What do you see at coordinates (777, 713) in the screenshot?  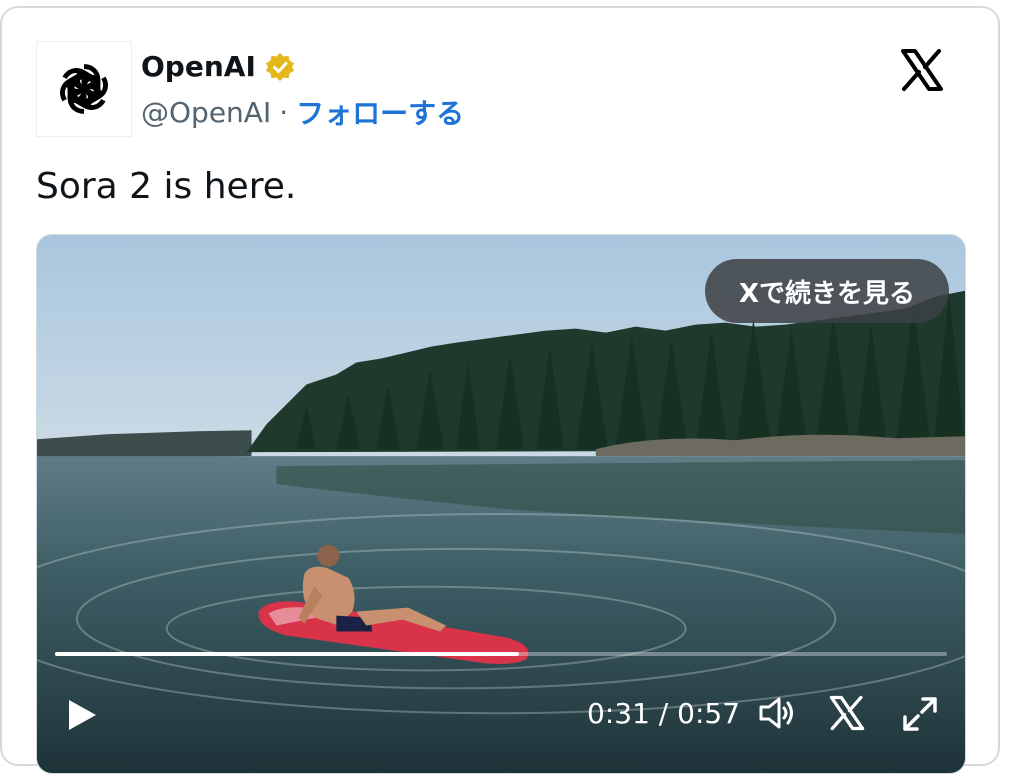 I see `volume-icon` at bounding box center [777, 713].